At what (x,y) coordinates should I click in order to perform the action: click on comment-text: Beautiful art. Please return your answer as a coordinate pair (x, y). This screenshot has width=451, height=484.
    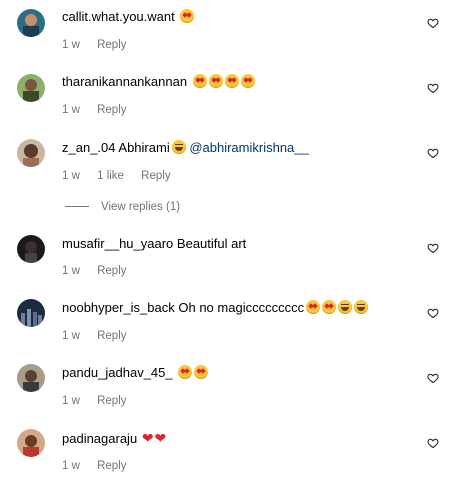
    Looking at the image, I should click on (211, 243).